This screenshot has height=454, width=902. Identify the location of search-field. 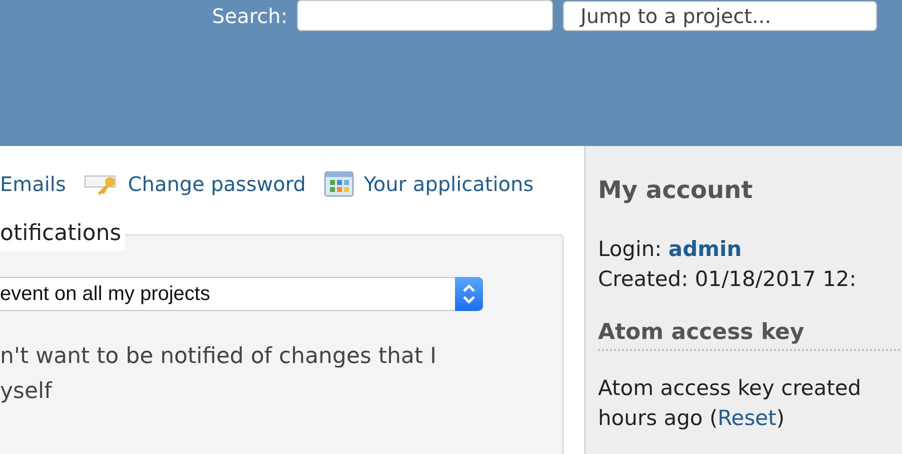
(425, 15).